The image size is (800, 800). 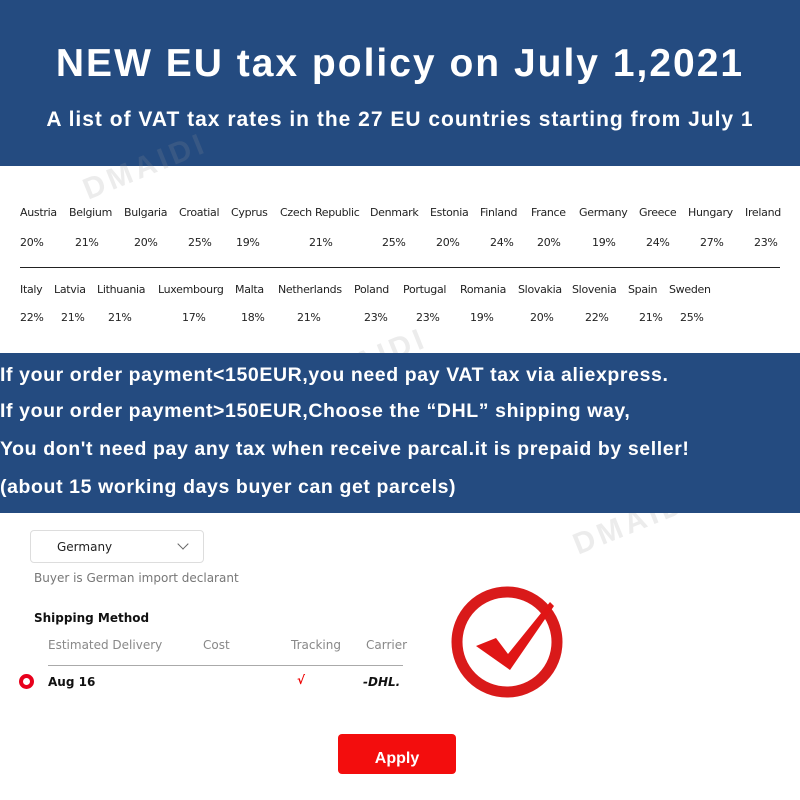 I want to click on country-name: Slovenia, so click(x=594, y=289).